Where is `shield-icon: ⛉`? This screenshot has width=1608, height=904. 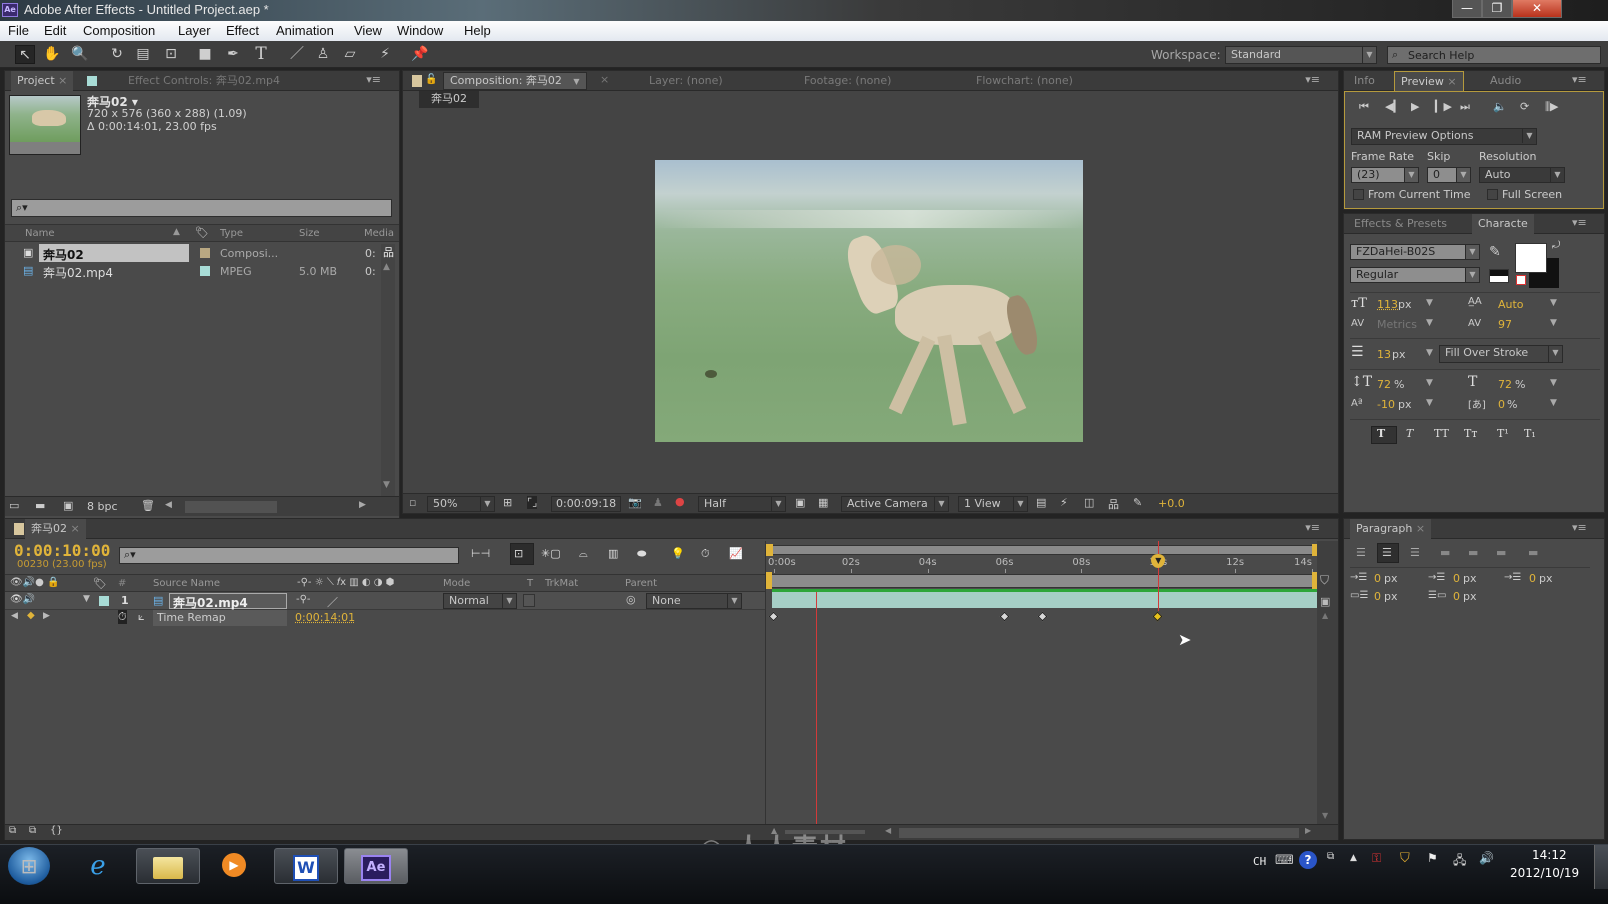
shield-icon: ⛉ is located at coordinates (1405, 858).